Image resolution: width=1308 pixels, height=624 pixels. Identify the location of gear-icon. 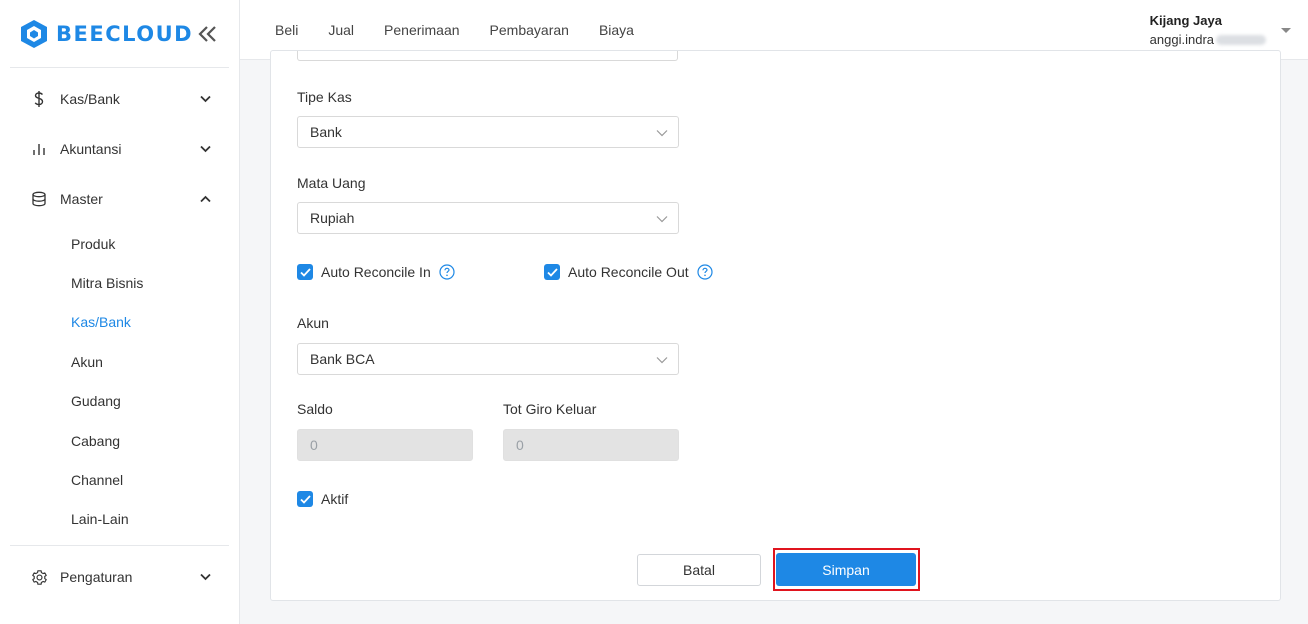
(39, 577).